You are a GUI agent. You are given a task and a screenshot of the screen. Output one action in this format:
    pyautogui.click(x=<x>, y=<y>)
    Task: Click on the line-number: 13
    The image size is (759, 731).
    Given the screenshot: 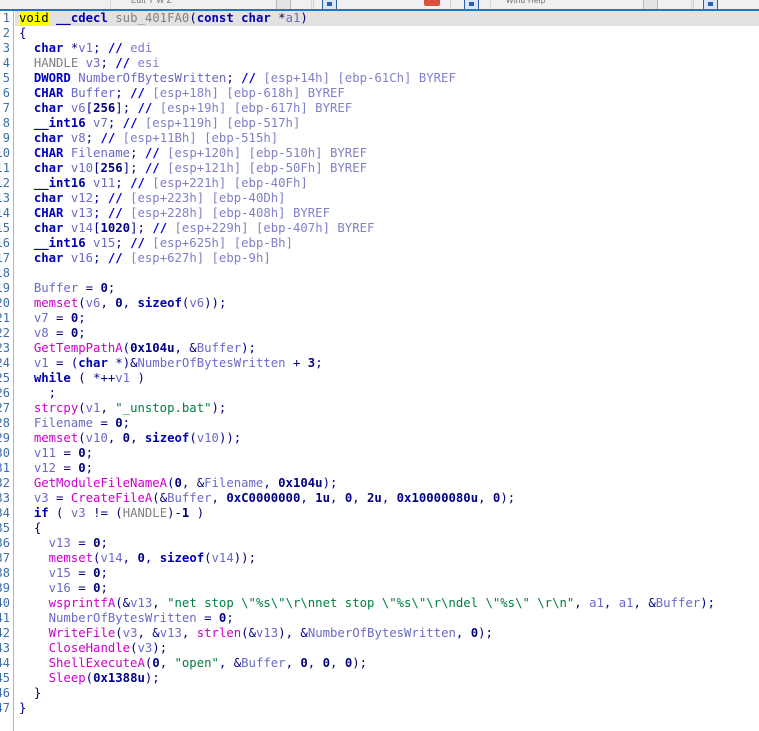 What is the action you would take?
    pyautogui.click(x=5, y=198)
    